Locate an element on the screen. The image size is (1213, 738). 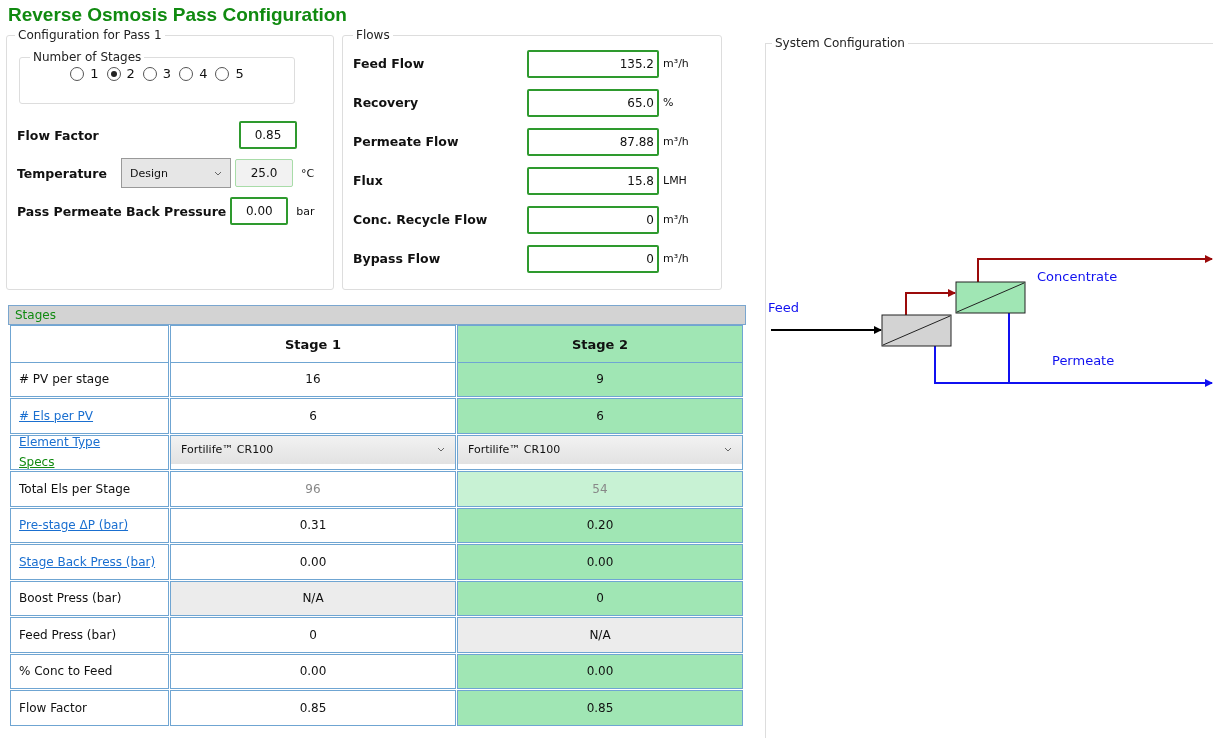
group-legend: Flows is located at coordinates (373, 35).